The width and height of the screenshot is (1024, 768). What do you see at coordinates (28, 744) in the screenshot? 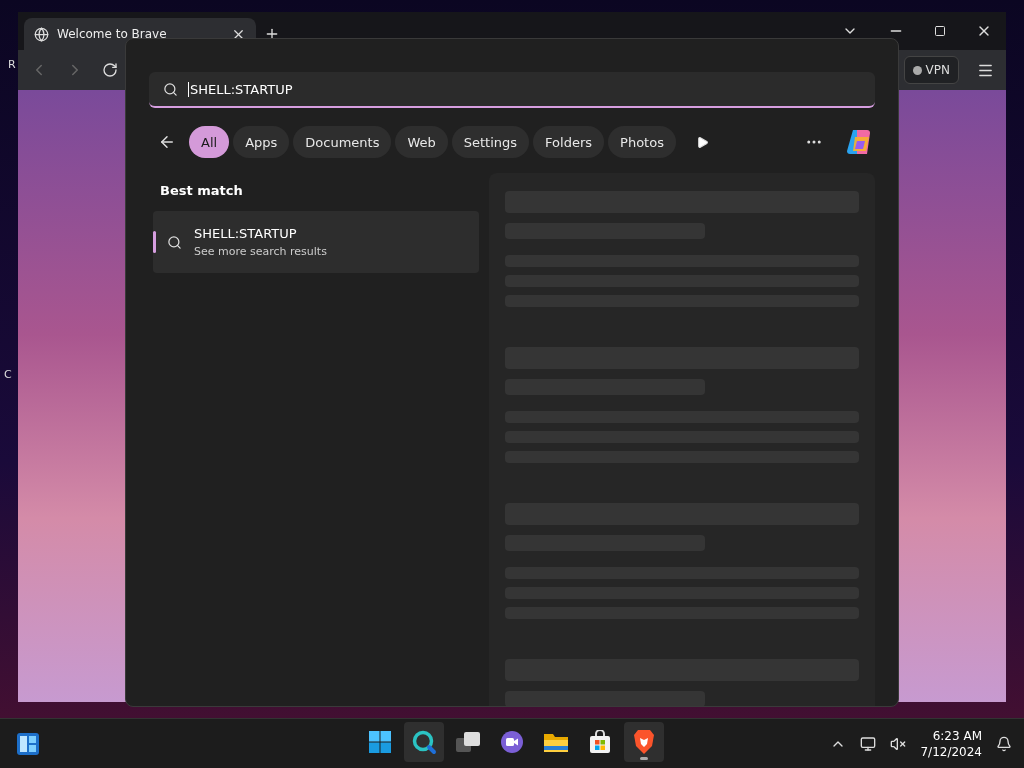
I see `widgets-icon` at bounding box center [28, 744].